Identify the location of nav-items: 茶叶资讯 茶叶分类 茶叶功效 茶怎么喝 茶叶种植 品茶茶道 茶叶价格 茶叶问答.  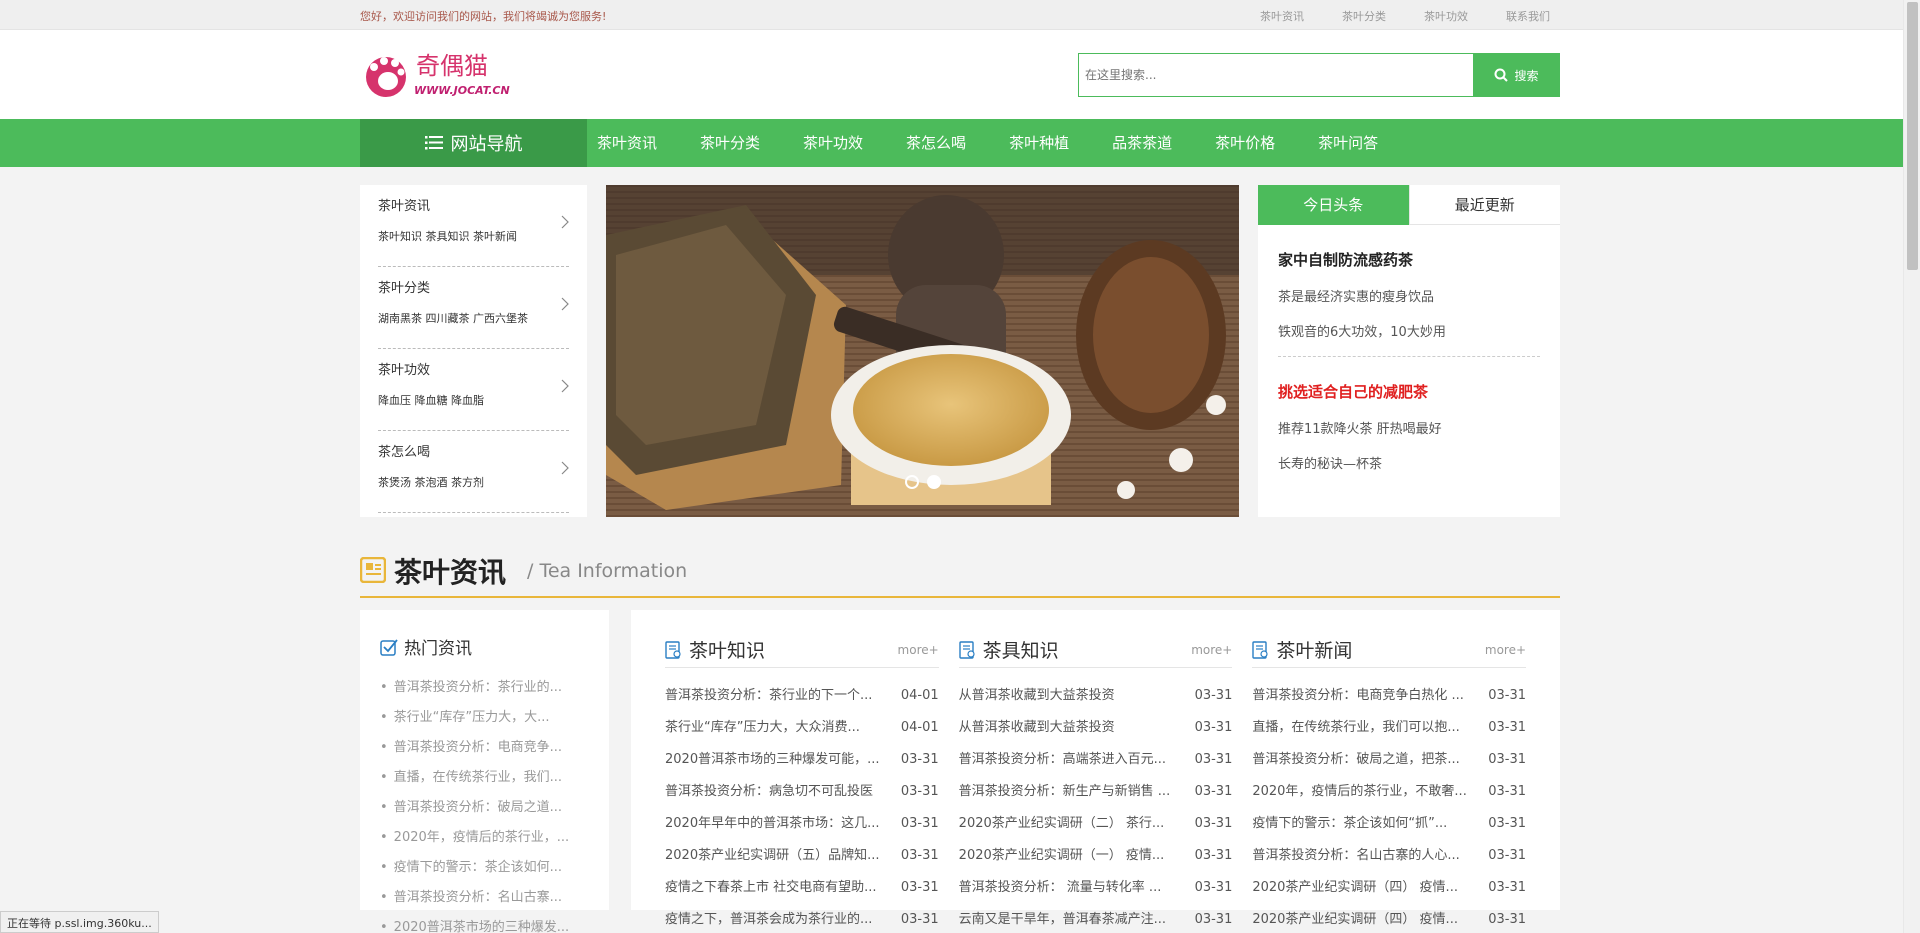
(999, 143).